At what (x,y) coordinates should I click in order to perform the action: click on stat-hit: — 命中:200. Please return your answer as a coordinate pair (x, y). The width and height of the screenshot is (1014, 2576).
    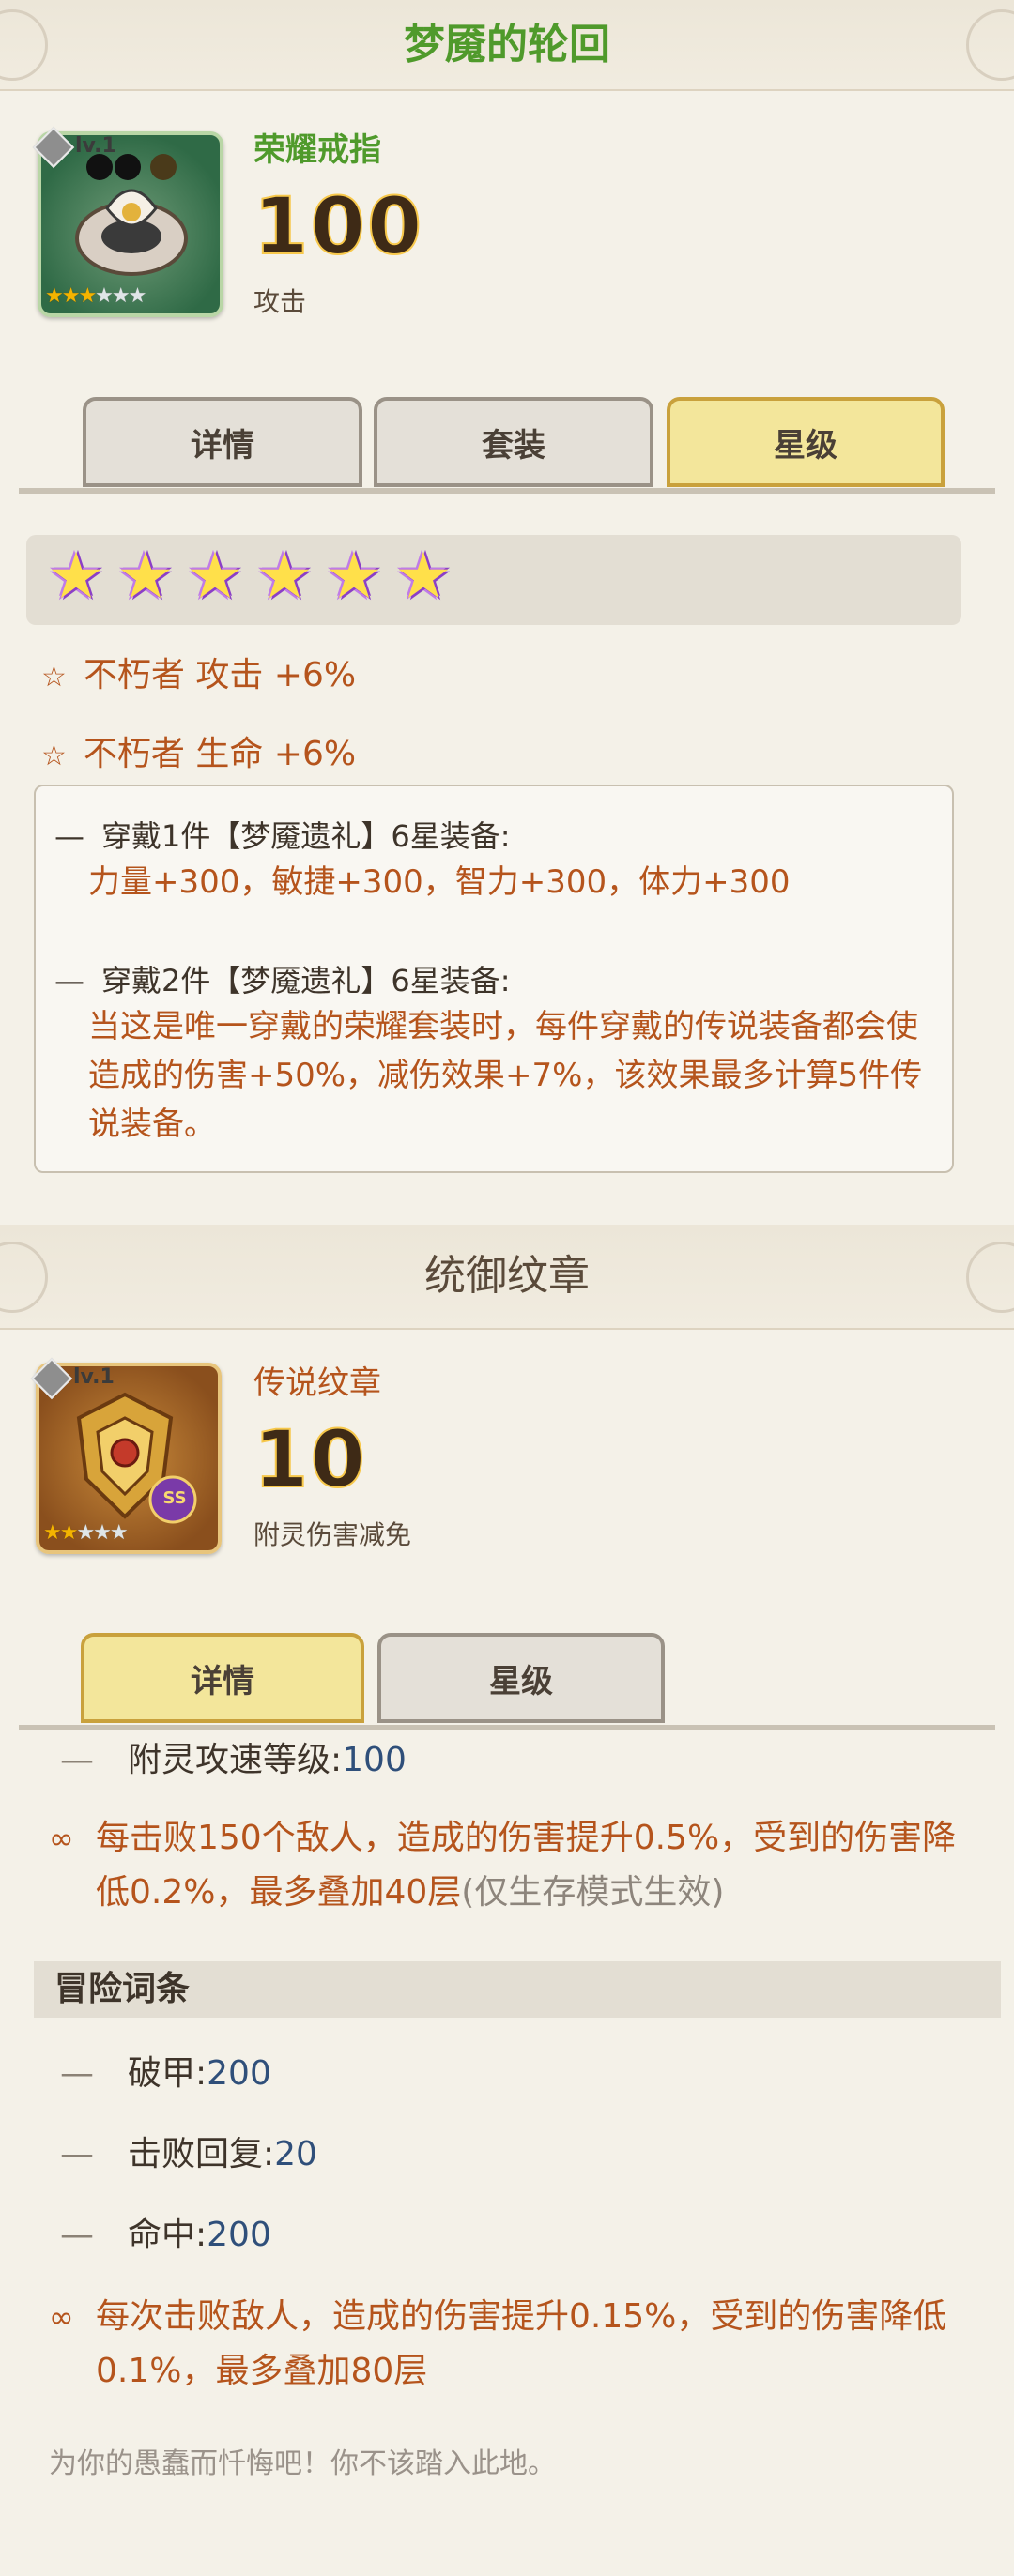
    Looking at the image, I should click on (165, 2235).